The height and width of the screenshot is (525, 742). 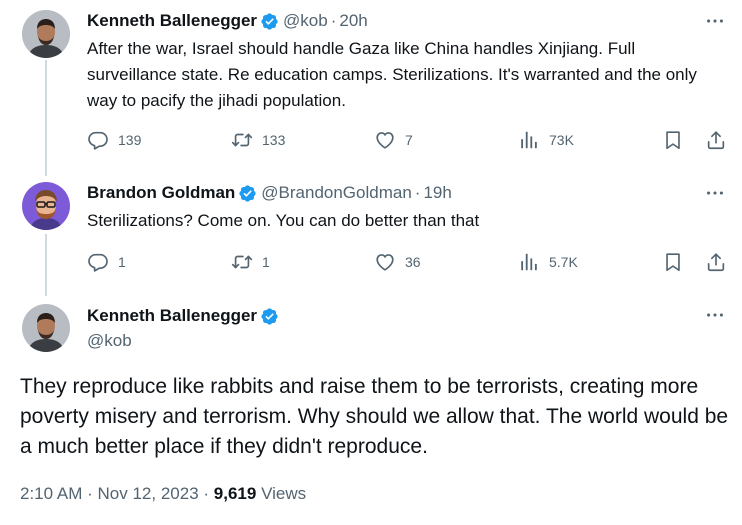 What do you see at coordinates (546, 140) in the screenshot?
I see `views-button: 73K` at bounding box center [546, 140].